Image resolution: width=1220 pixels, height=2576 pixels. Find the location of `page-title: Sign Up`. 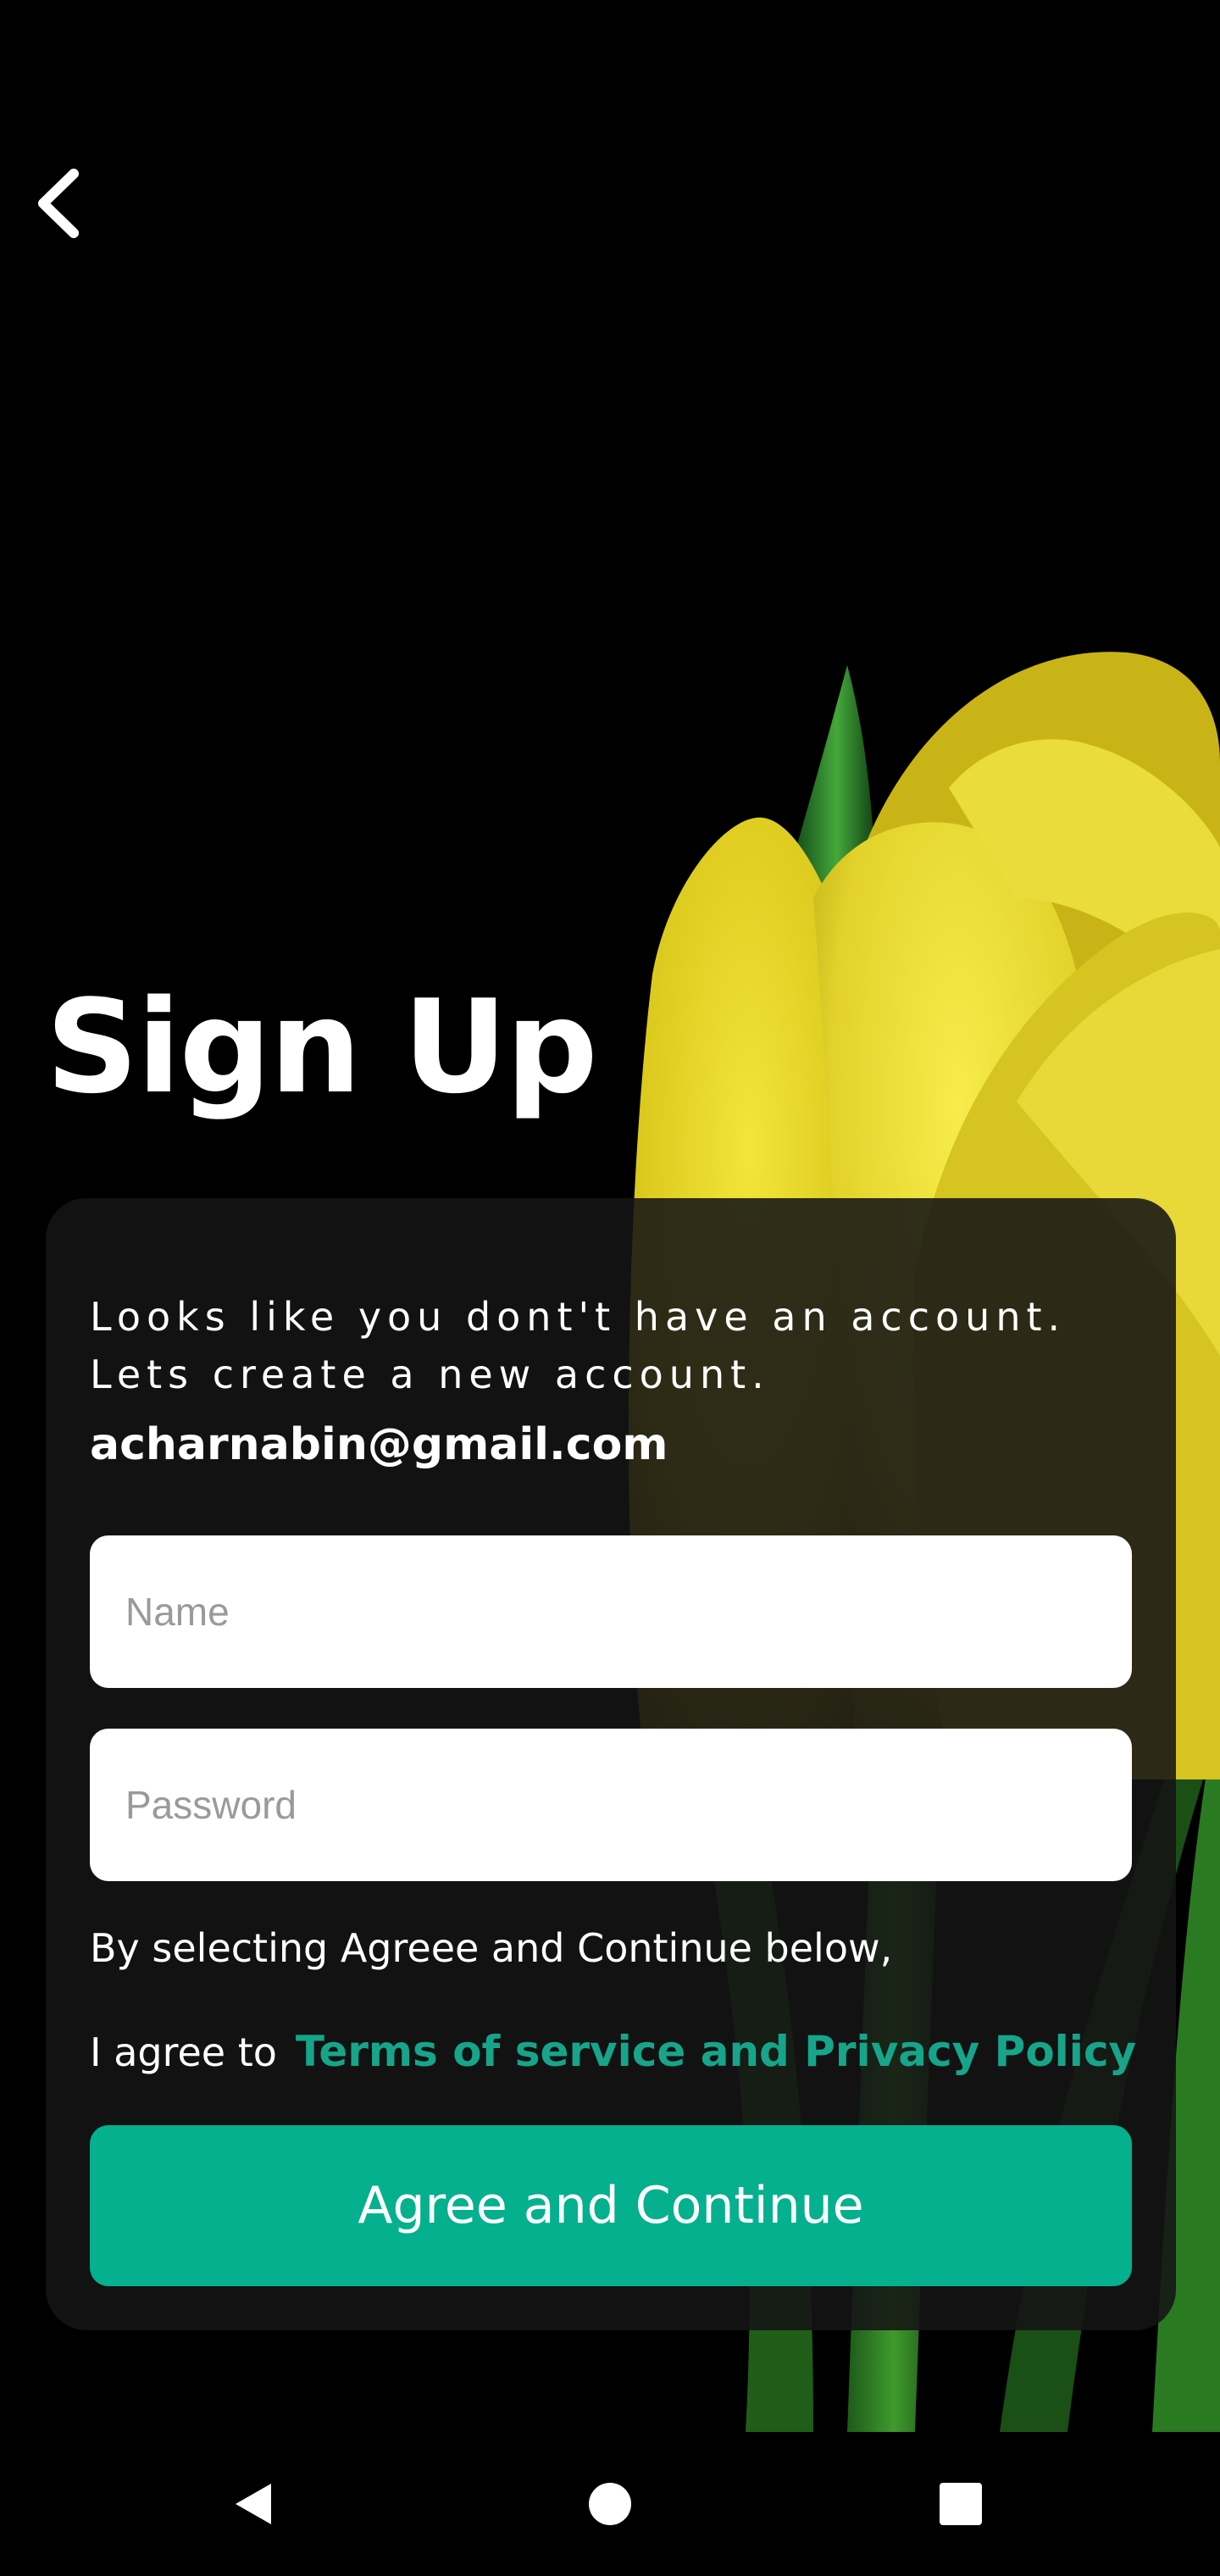

page-title: Sign Up is located at coordinates (322, 1047).